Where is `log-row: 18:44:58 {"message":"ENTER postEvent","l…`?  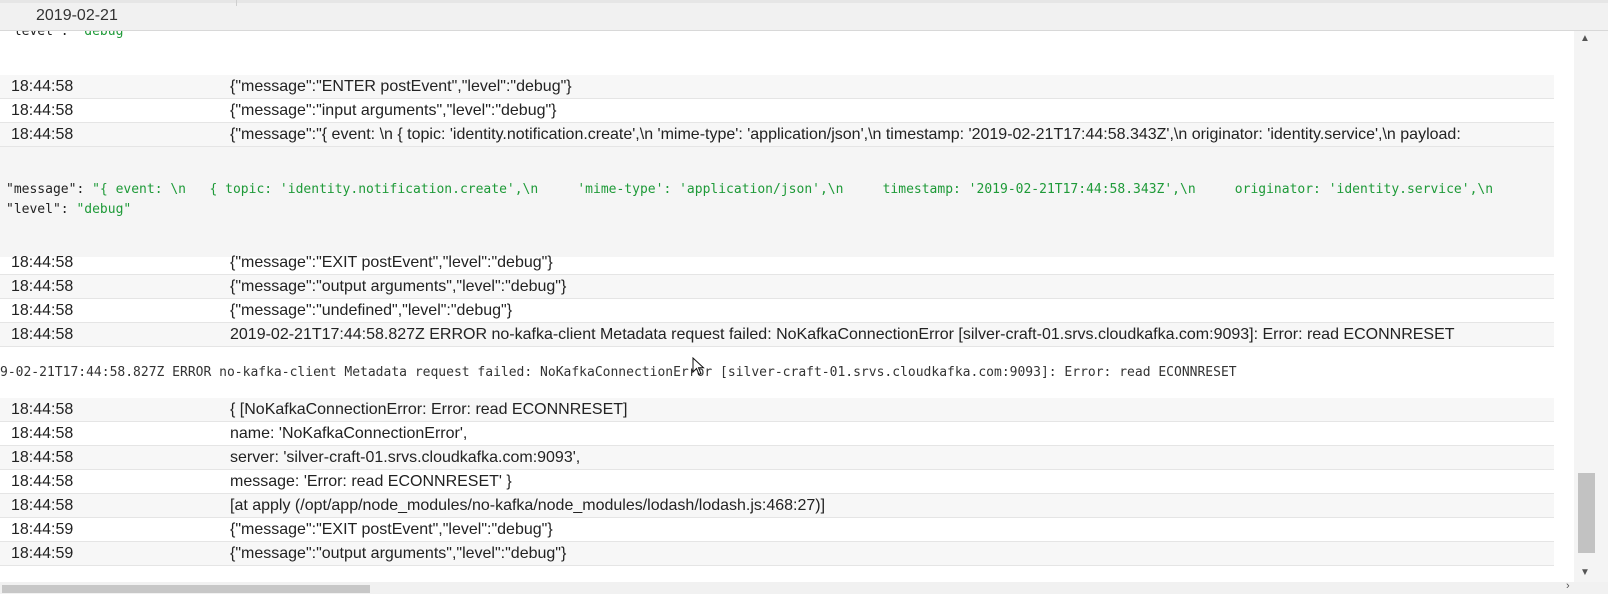 log-row: 18:44:58 {"message":"ENTER postEvent","l… is located at coordinates (777, 87).